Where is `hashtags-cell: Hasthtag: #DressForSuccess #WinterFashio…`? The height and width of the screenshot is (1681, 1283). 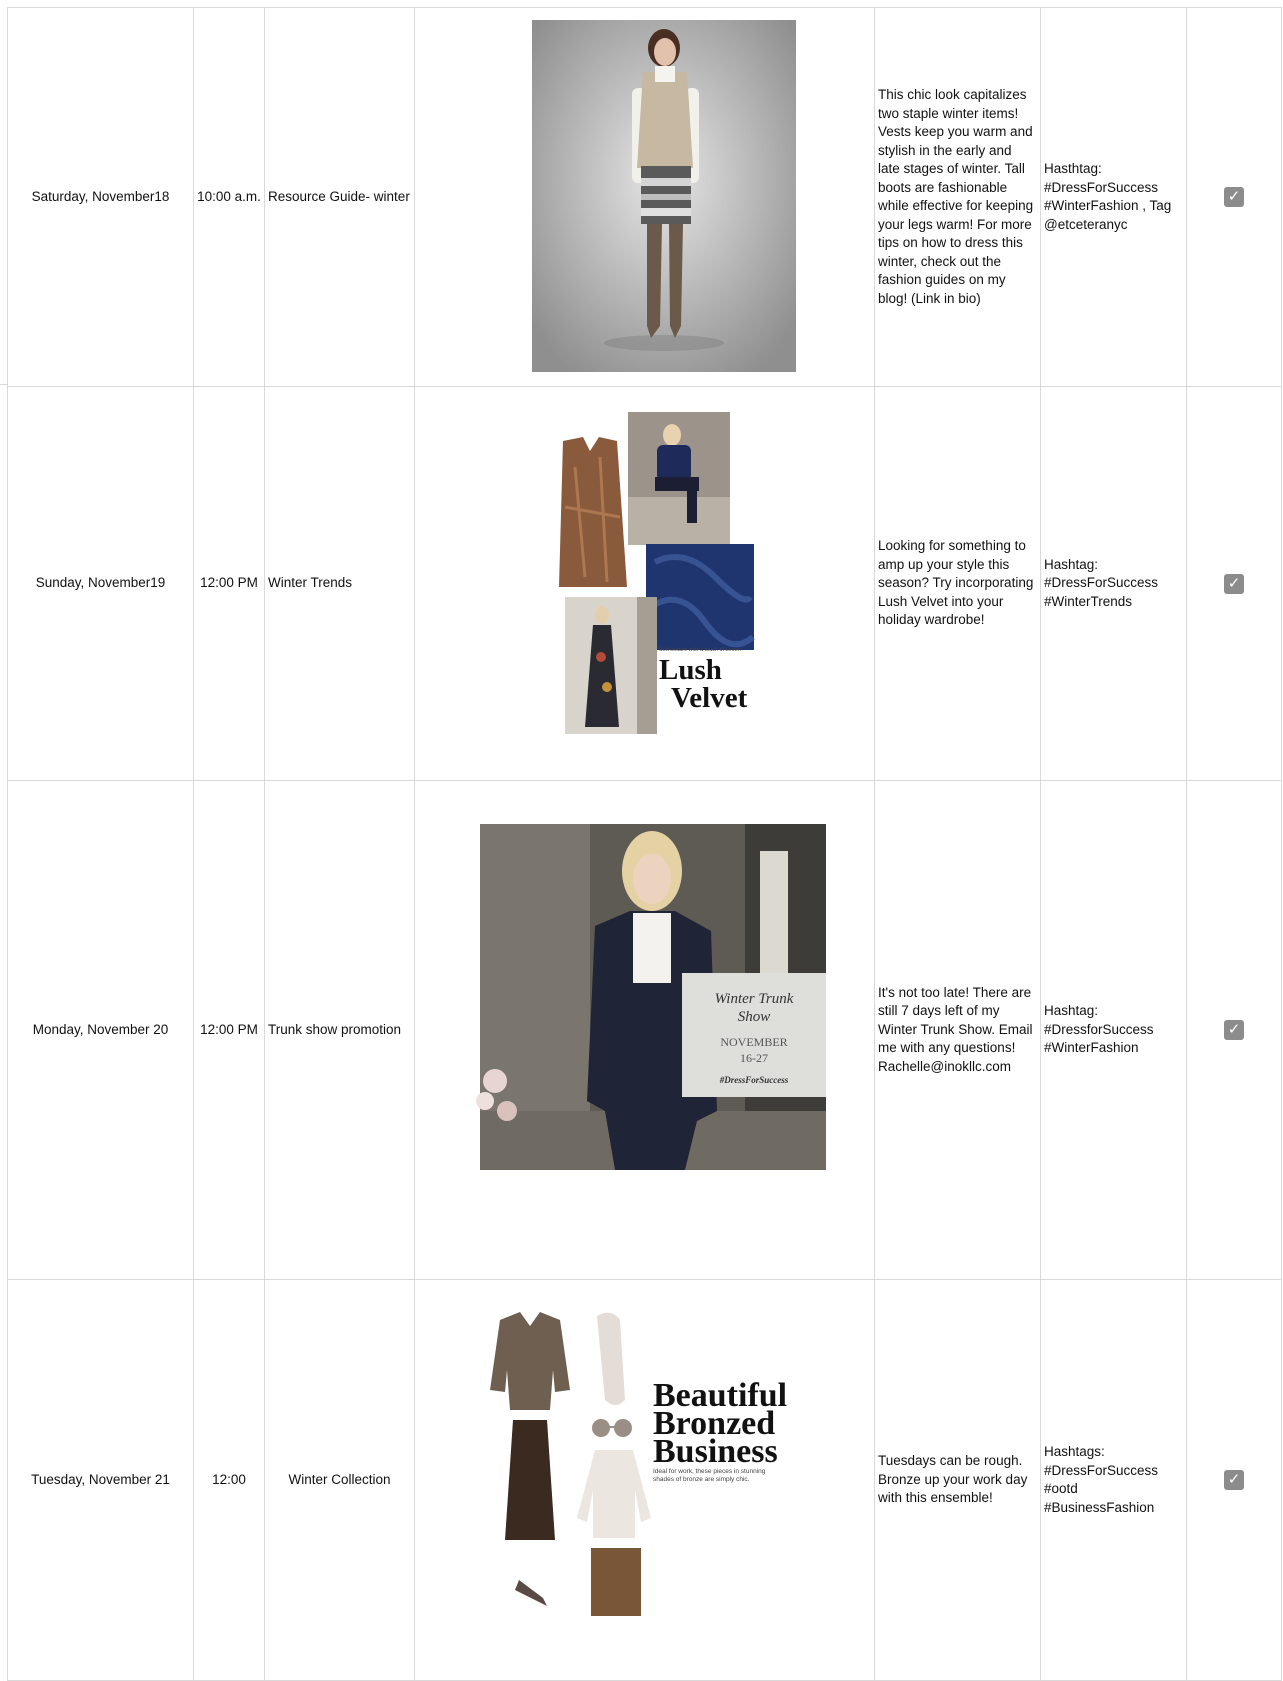
hashtags-cell: Hasthtag: #DressForSuccess #WinterFashio… is located at coordinates (1113, 197).